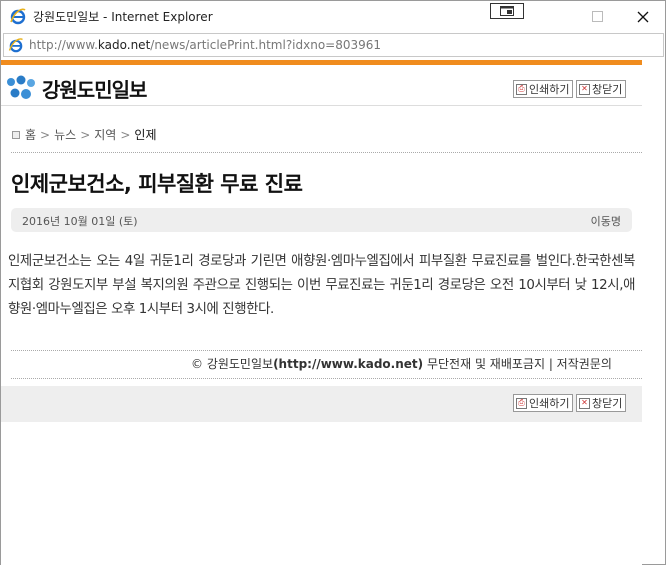 Image resolution: width=666 pixels, height=565 pixels. What do you see at coordinates (94, 89) in the screenshot?
I see `logo-text: 강원도민일보` at bounding box center [94, 89].